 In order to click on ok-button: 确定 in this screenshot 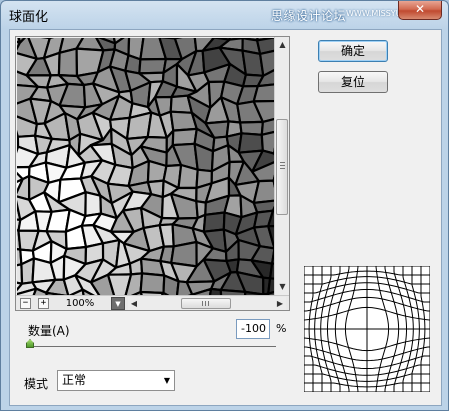, I will do `click(353, 51)`.